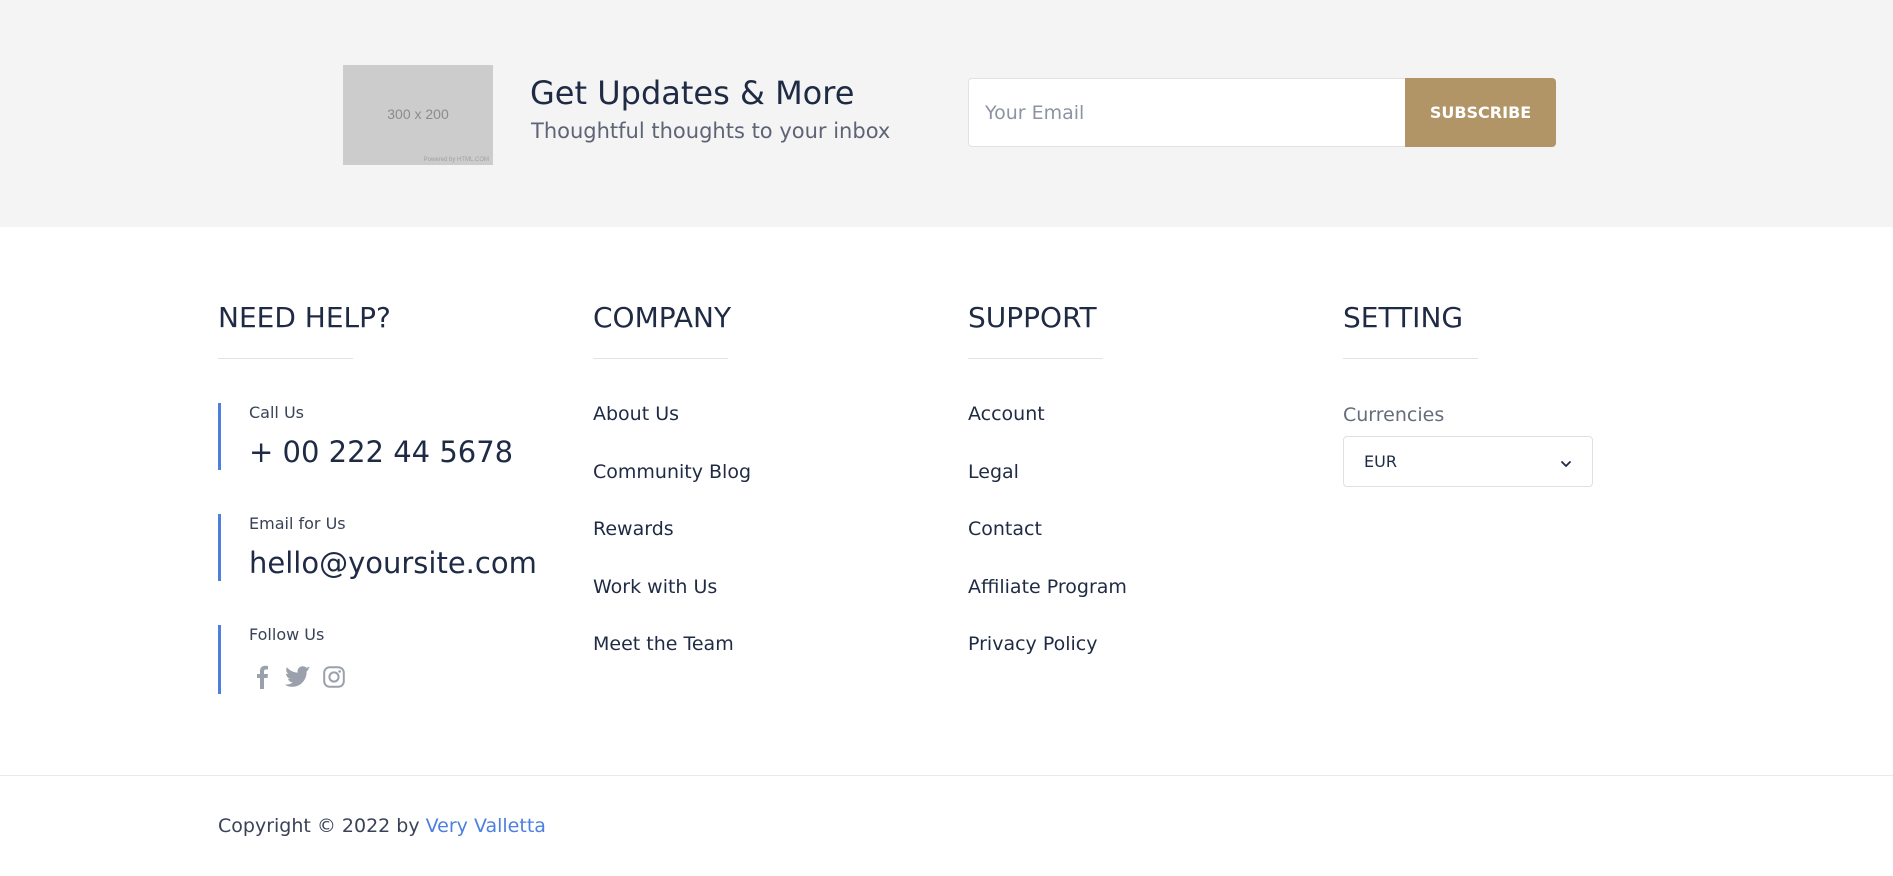  Describe the element at coordinates (1480, 112) in the screenshot. I see `subscribe-button: SUBSCRIBE` at that location.